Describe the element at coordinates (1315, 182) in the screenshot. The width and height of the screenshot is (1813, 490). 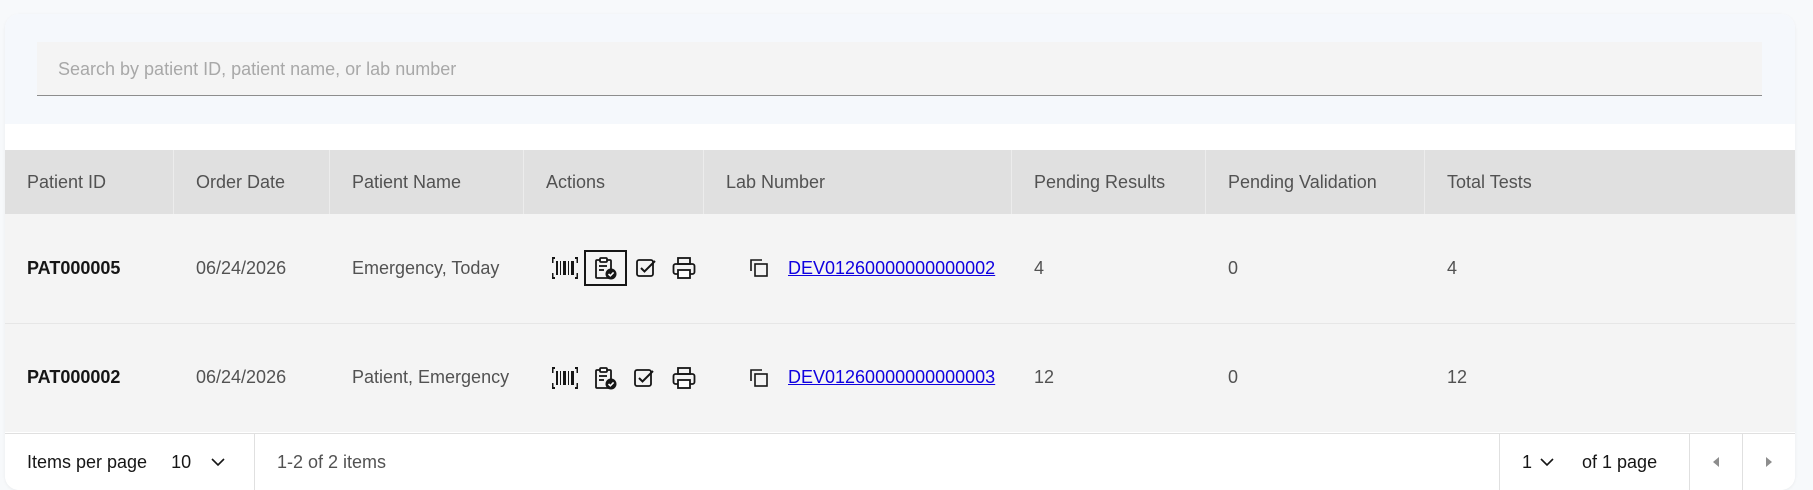
I see `header-pending-validation: Pending Validation` at that location.